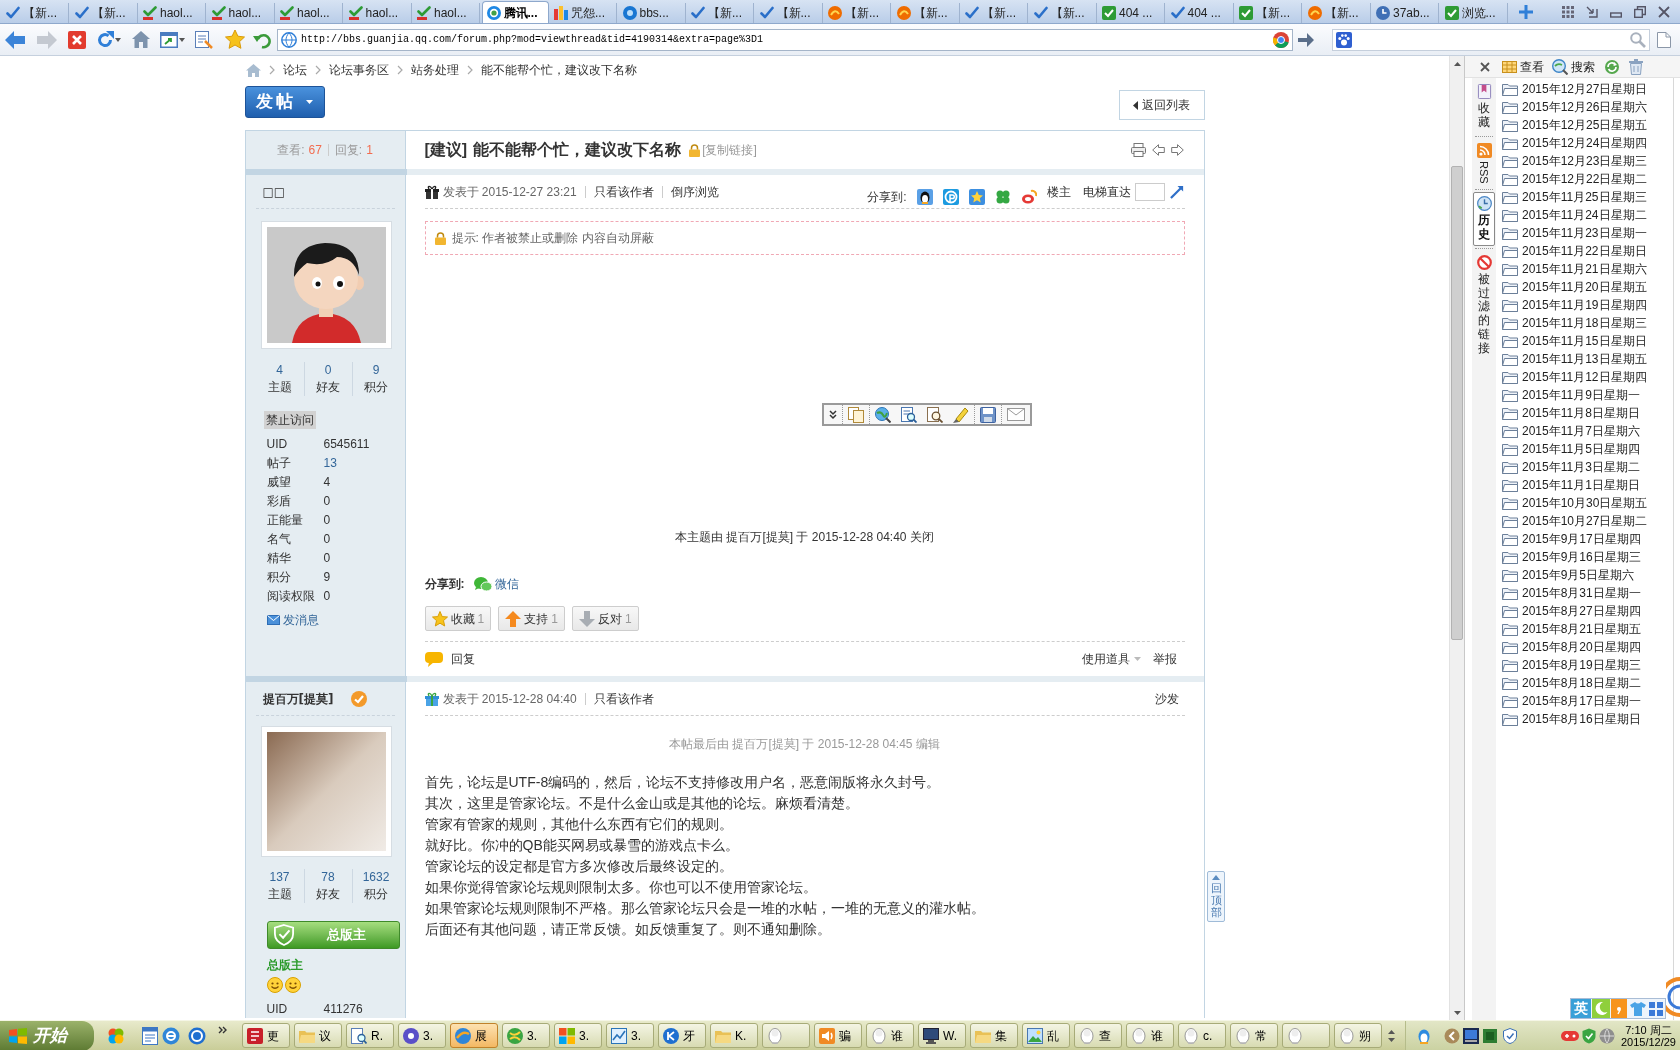 Image resolution: width=1680 pixels, height=1050 pixels. What do you see at coordinates (1484, 219) in the screenshot?
I see `sidebar-tab: 历史` at bounding box center [1484, 219].